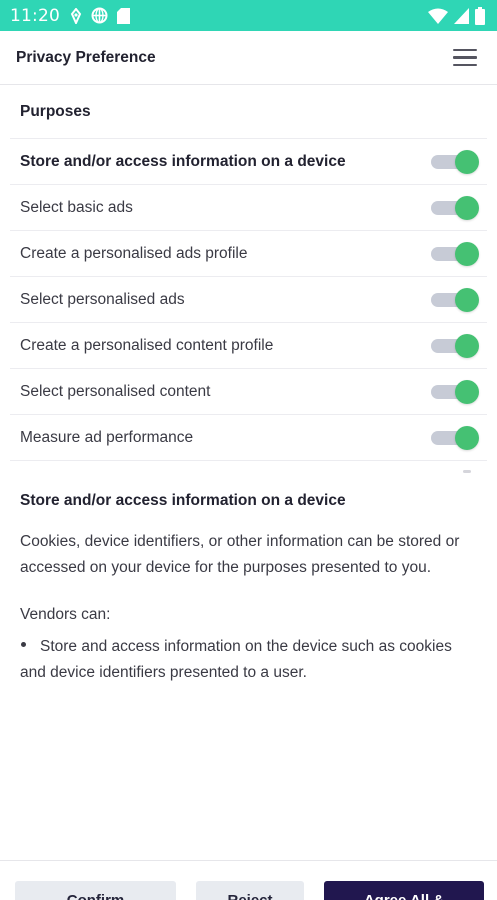 Image resolution: width=497 pixels, height=900 pixels. I want to click on bullet-icon, so click(23, 645).